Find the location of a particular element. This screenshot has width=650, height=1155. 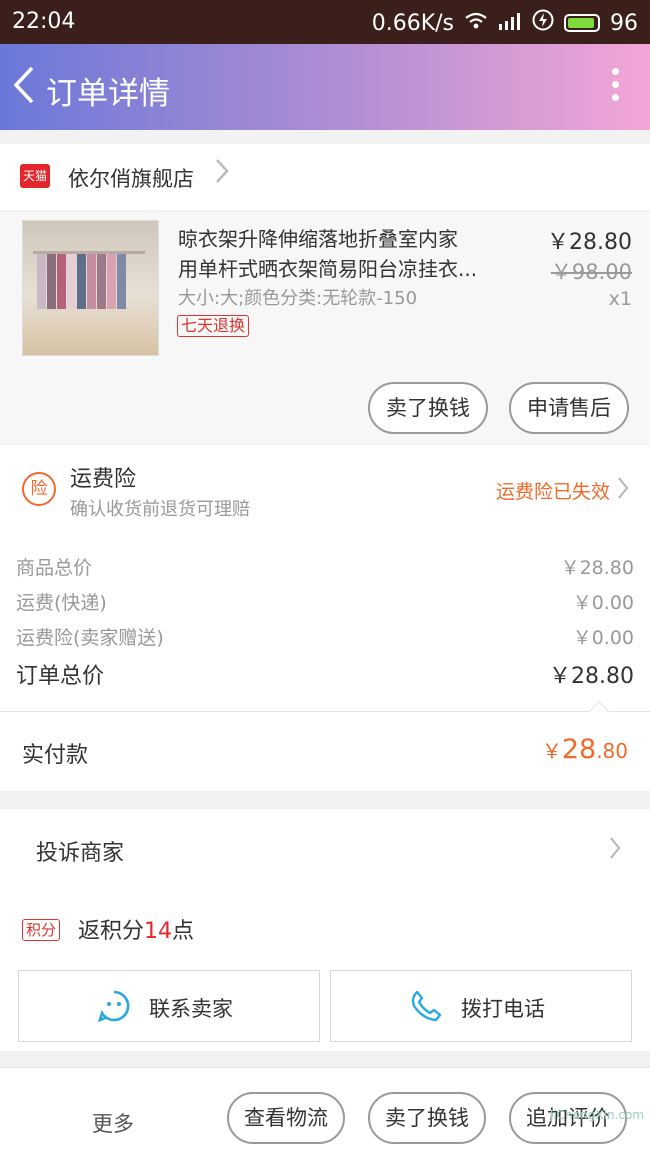

amount-paid-row: 实付款 ￥28.80 is located at coordinates (325, 746).